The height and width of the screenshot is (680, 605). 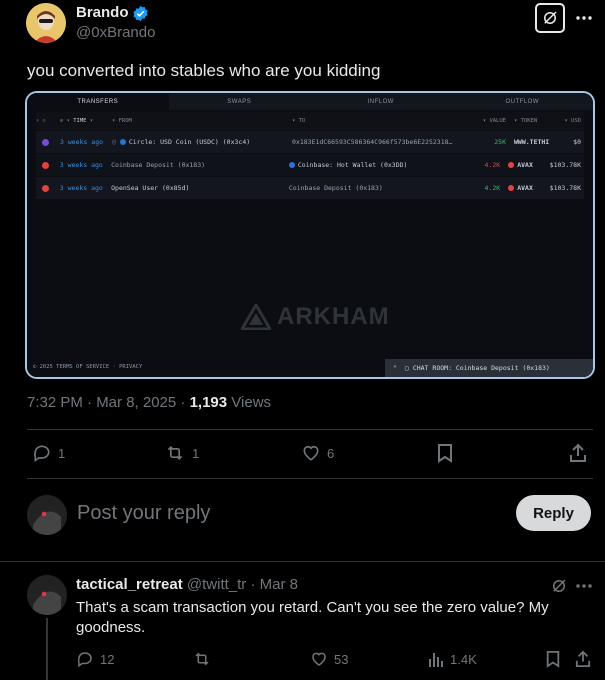 I want to click on author-name: Brando, so click(x=102, y=12).